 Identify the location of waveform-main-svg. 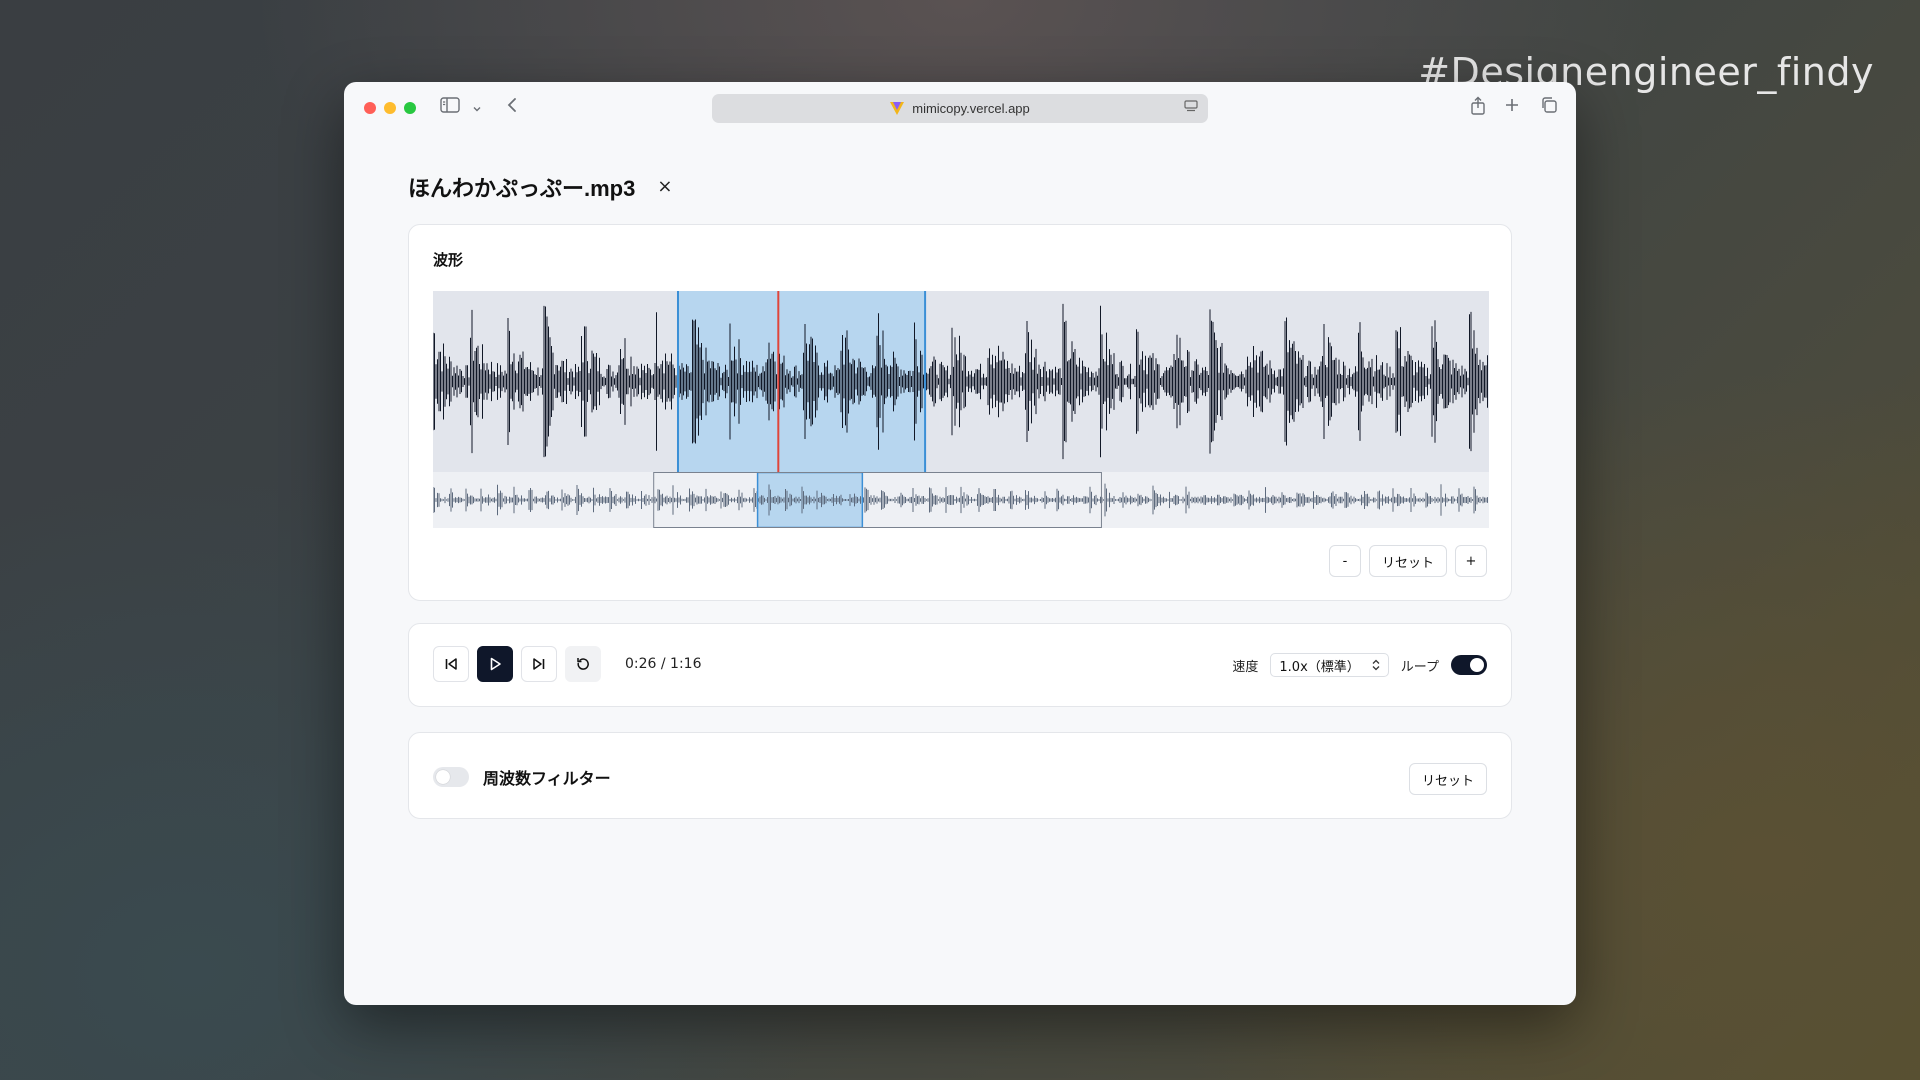
(961, 381).